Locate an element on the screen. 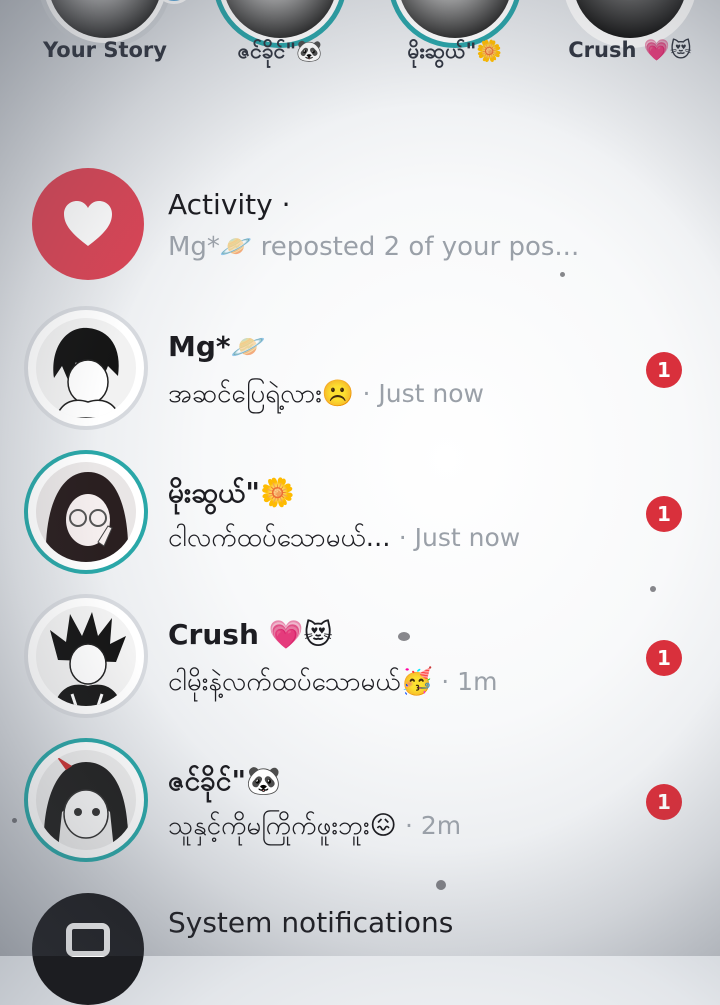 The height and width of the screenshot is (1005, 720). chat-preview: ငါမိုးနဲ့လက်ထပ်သောမယ်🥳 · 1m is located at coordinates (332, 683).